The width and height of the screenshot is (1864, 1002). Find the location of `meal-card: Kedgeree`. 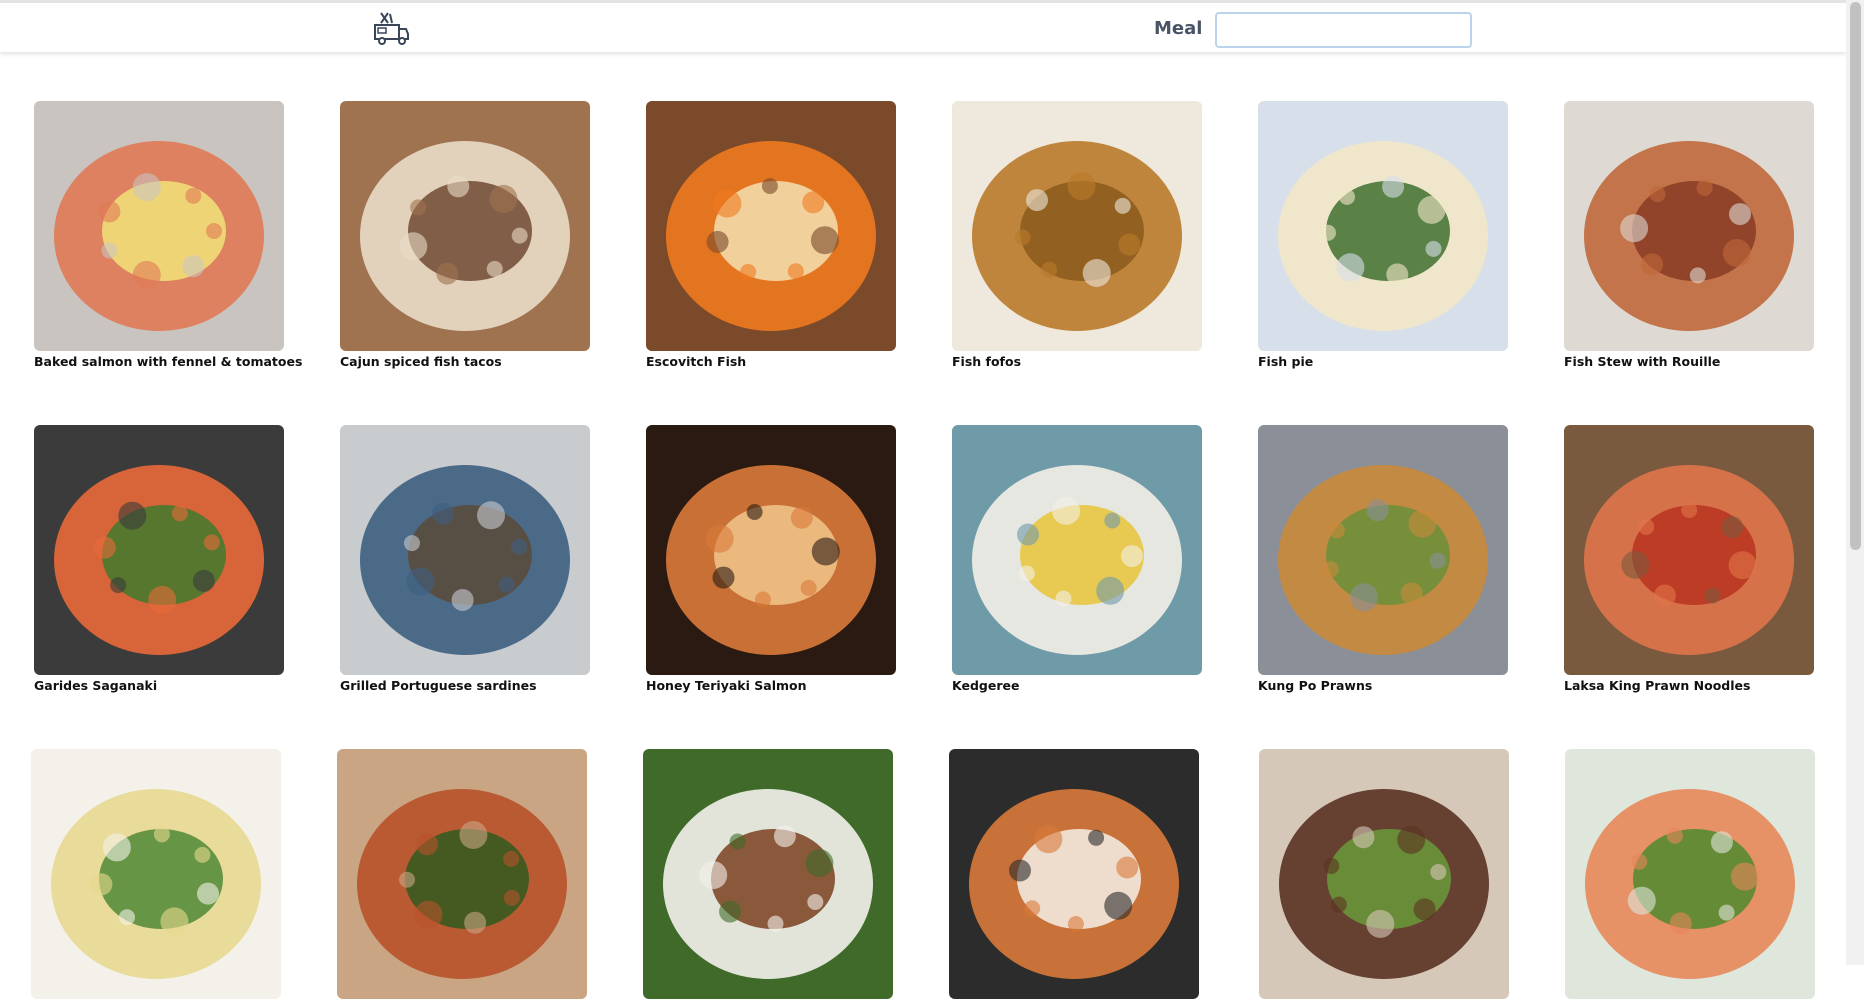

meal-card: Kedgeree is located at coordinates (1077, 559).